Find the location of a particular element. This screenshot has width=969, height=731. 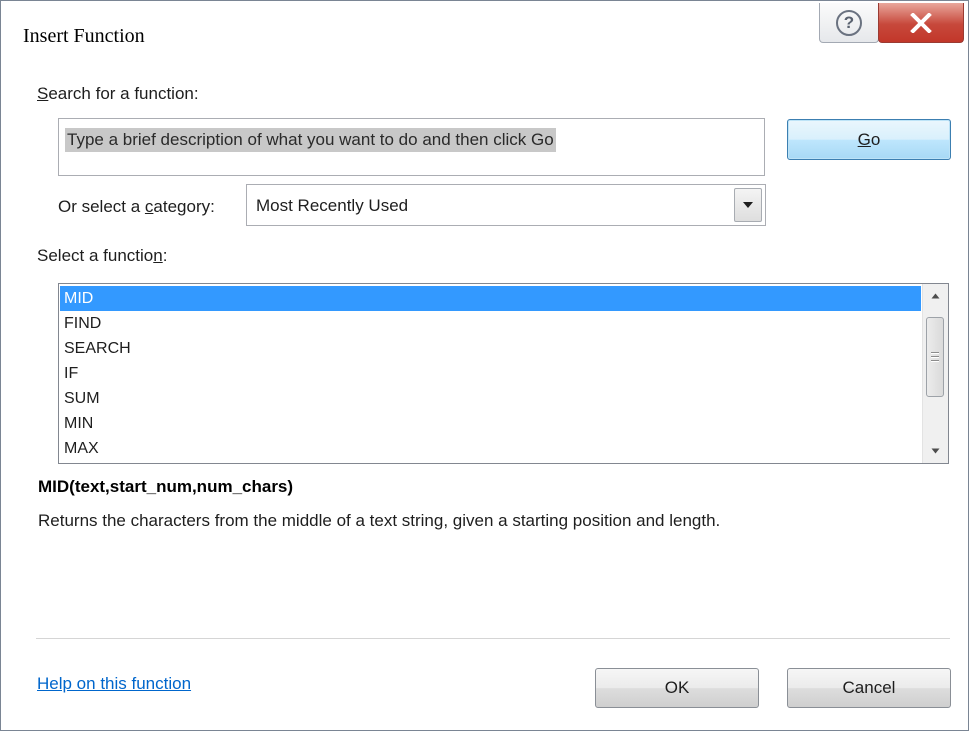

window-title: Insert Function is located at coordinates (84, 36).